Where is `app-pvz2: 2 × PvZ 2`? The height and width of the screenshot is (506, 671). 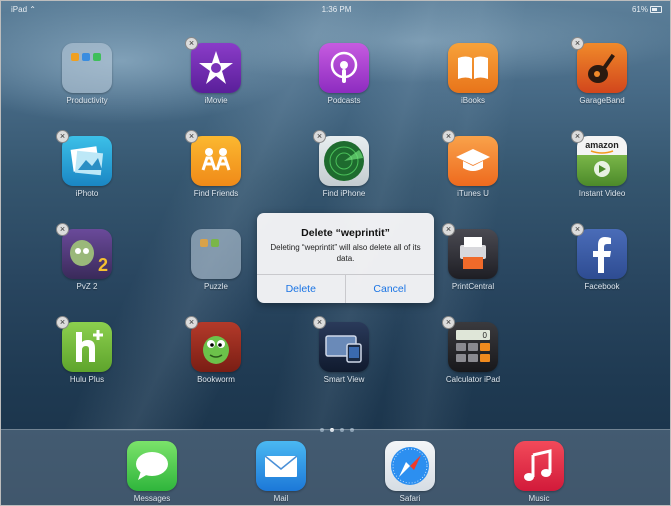
app-pvz2: 2 × PvZ 2 is located at coordinates (87, 257).